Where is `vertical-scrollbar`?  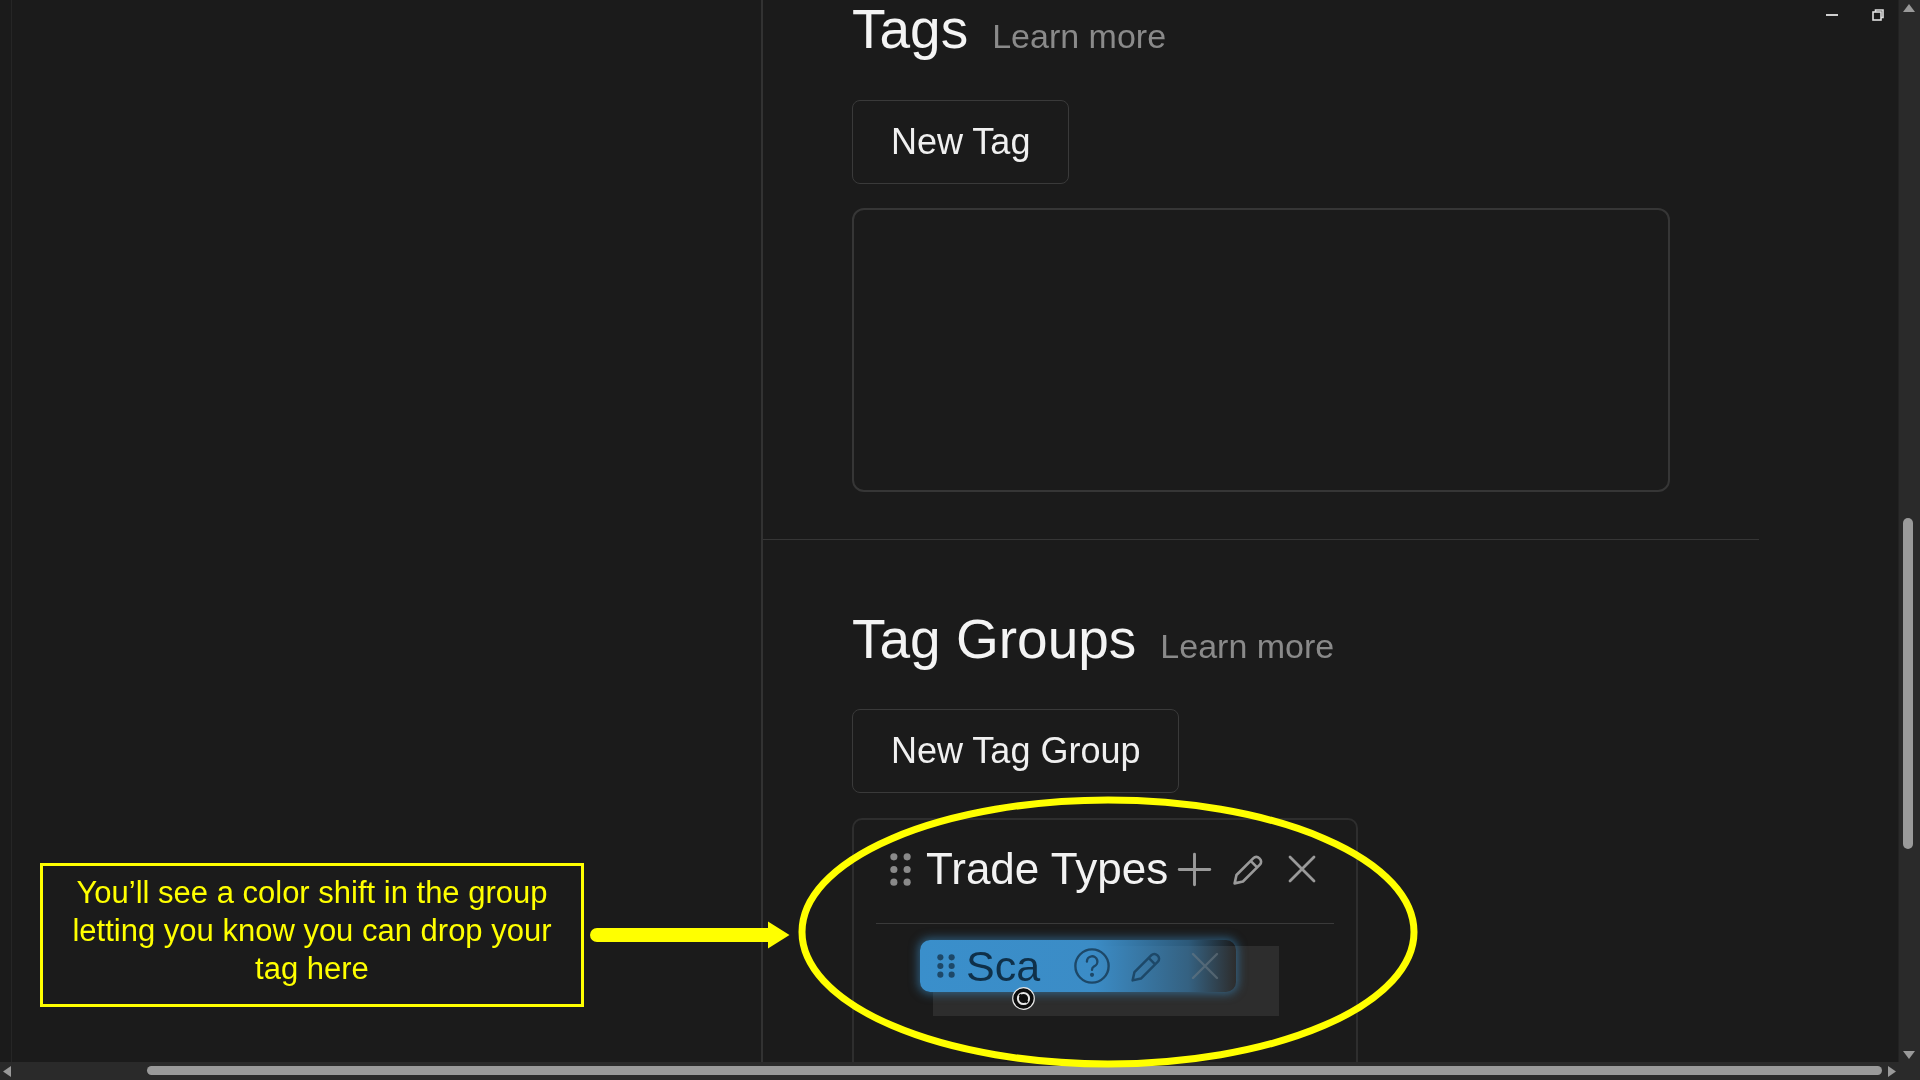
vertical-scrollbar is located at coordinates (1909, 531).